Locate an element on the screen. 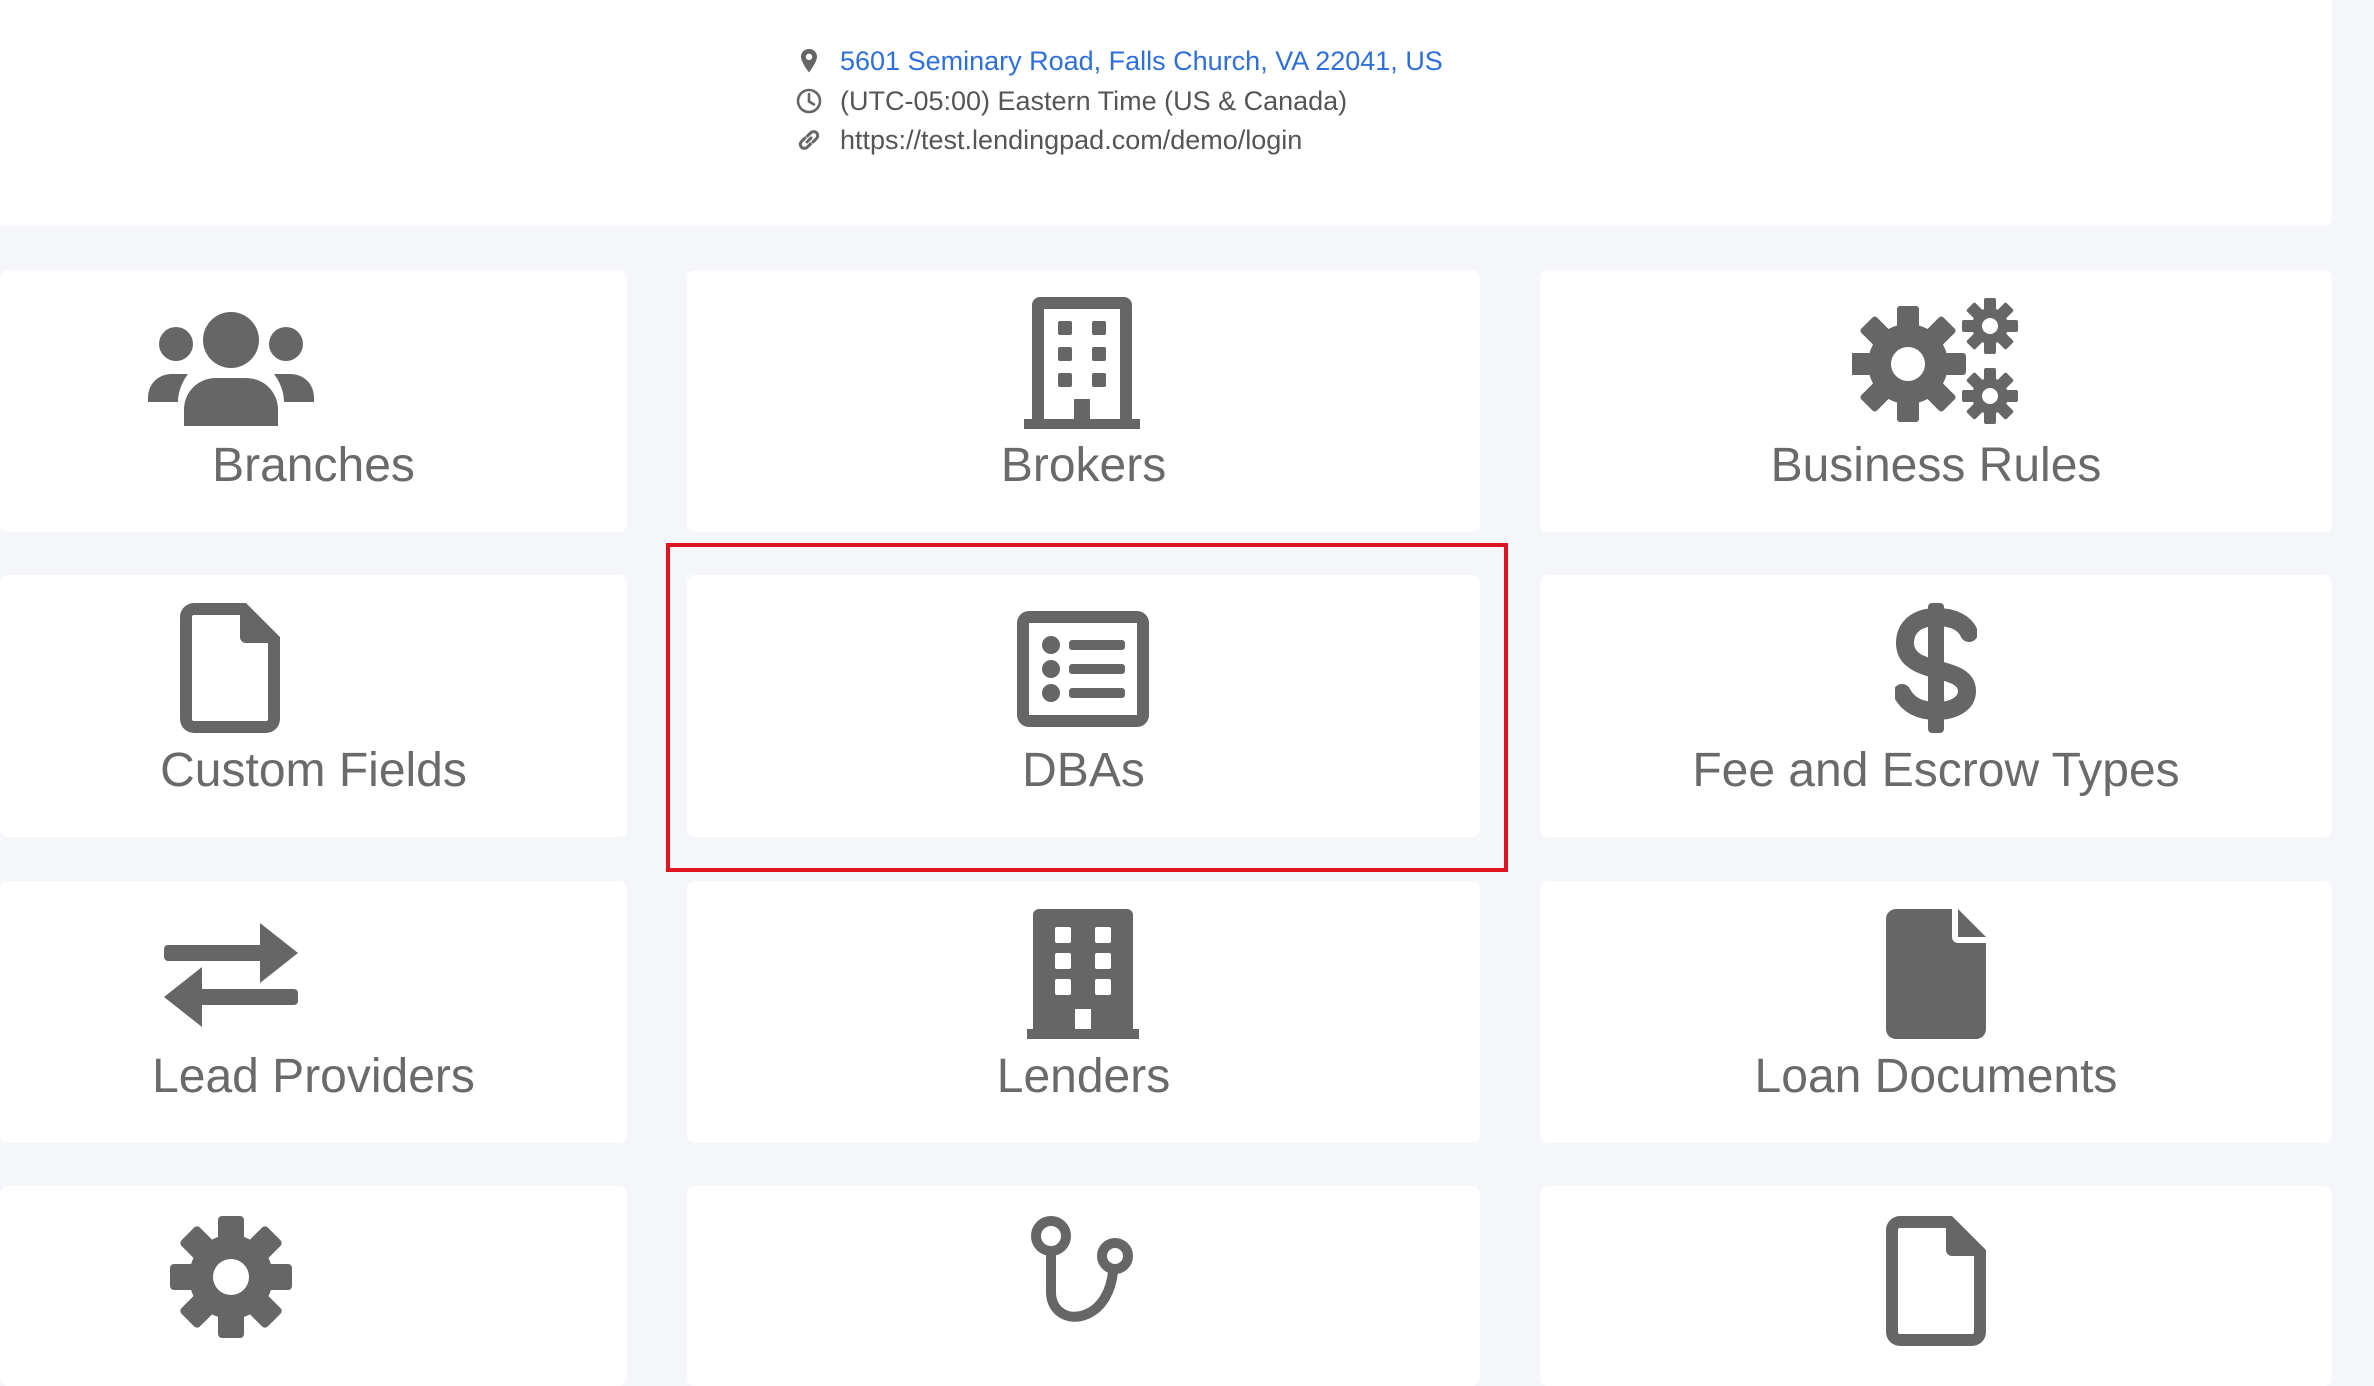  building-solid-icon is located at coordinates (1083, 974).